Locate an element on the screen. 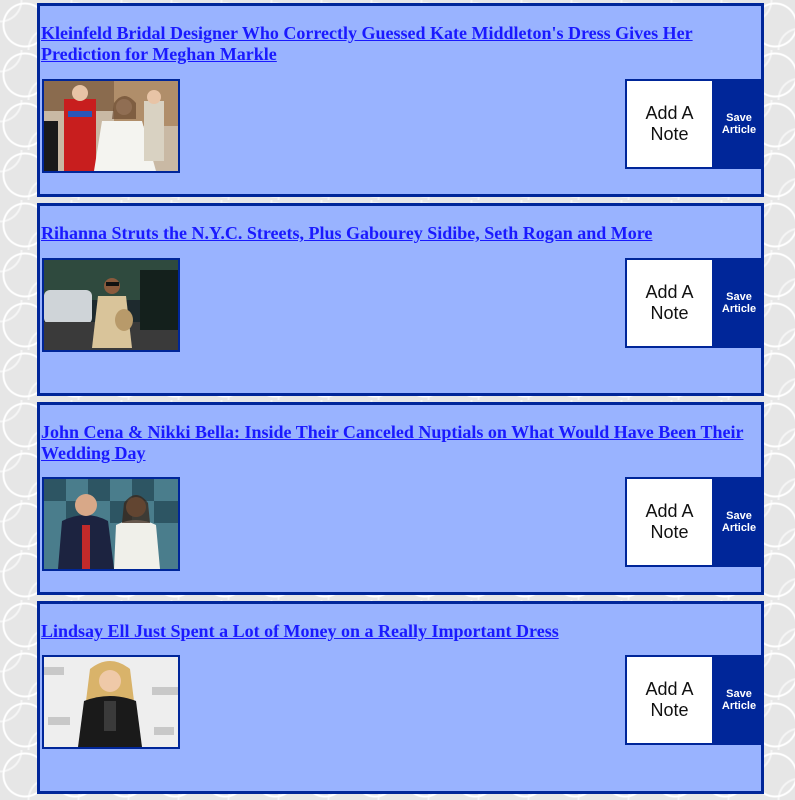 The width and height of the screenshot is (795, 800). event-photo is located at coordinates (111, 702).